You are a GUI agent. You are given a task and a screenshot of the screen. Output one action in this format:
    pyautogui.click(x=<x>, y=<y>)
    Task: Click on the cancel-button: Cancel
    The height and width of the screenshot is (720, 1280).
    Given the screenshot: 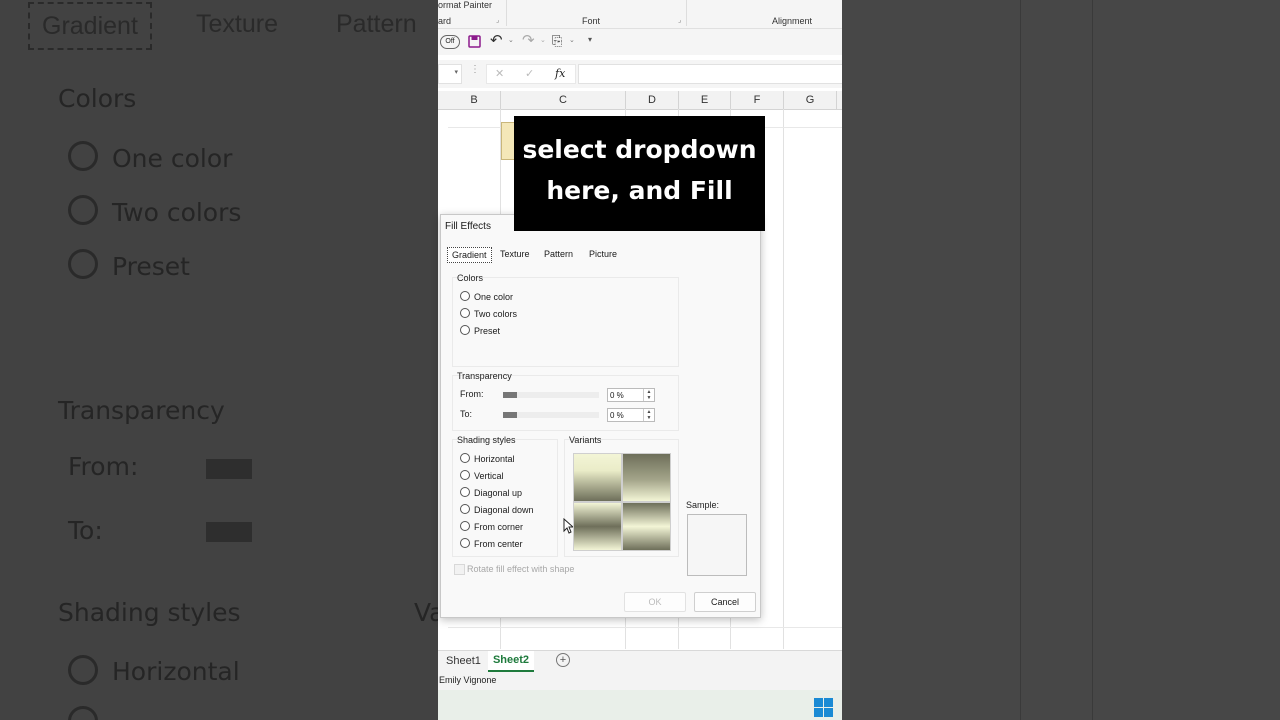 What is the action you would take?
    pyautogui.click(x=725, y=602)
    